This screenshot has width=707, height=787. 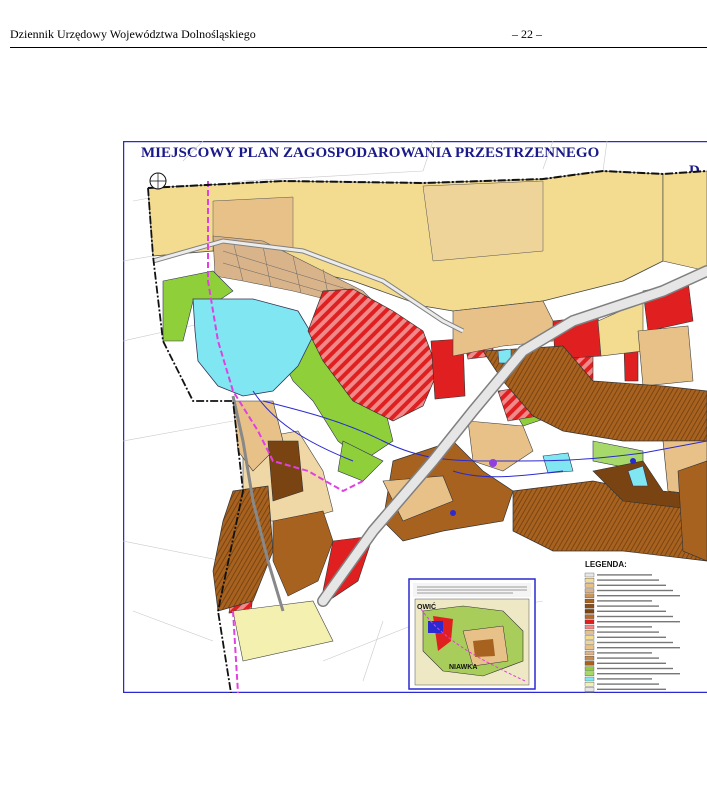 I want to click on inset-map: OWIĆ NIAWKA, so click(x=472, y=634).